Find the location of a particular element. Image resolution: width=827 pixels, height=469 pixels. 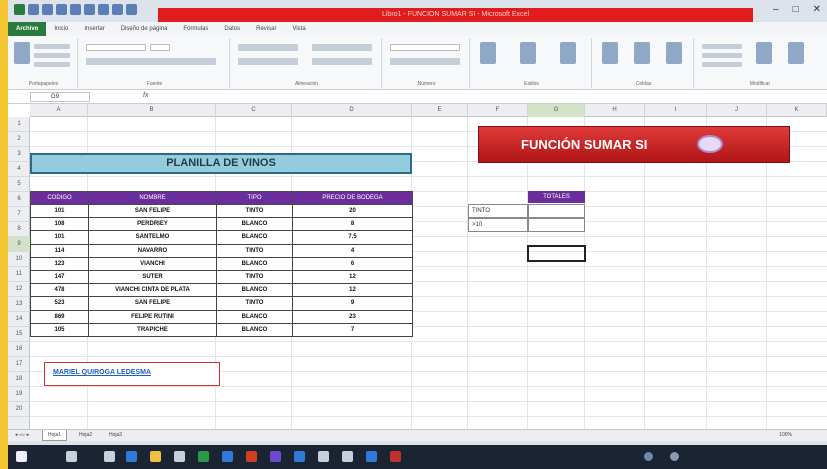

insert-cells-icon is located at coordinates (610, 53).